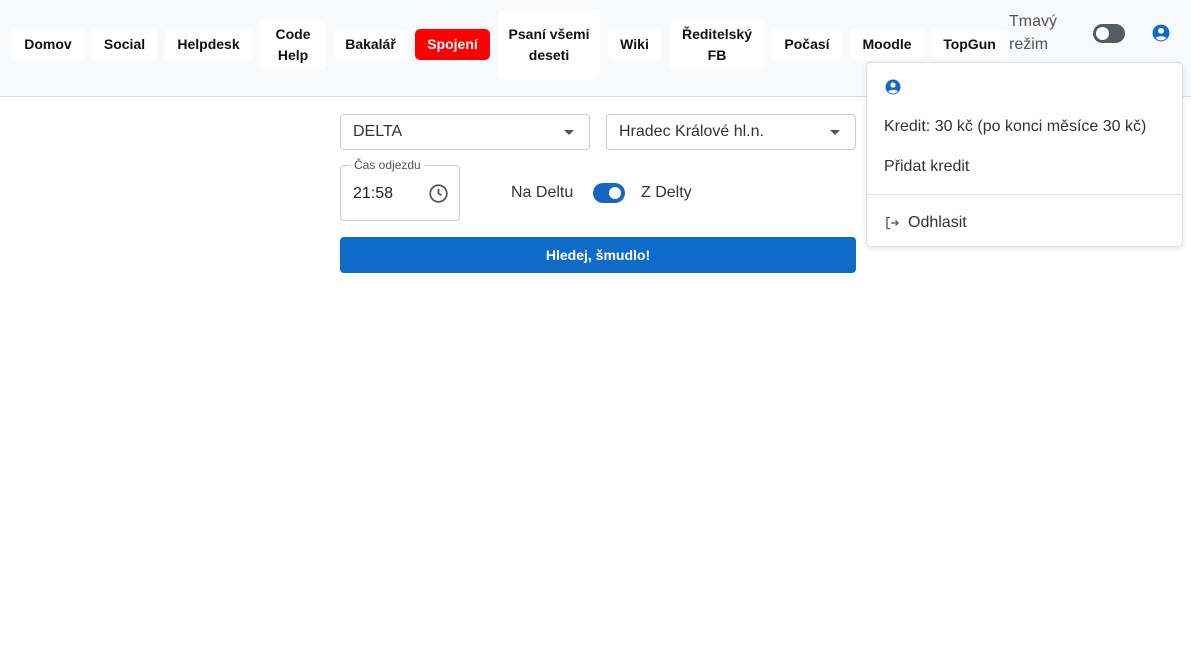  Describe the element at coordinates (124, 44) in the screenshot. I see `nav-social: Social` at that location.